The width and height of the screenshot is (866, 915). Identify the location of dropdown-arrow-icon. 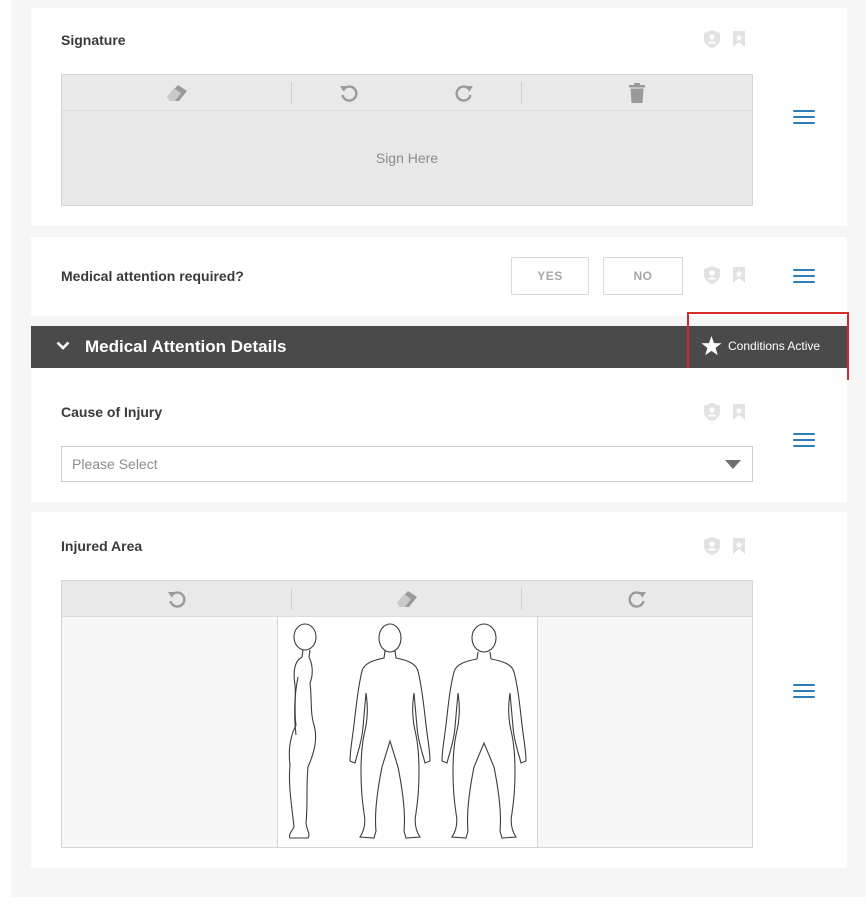
(733, 464).